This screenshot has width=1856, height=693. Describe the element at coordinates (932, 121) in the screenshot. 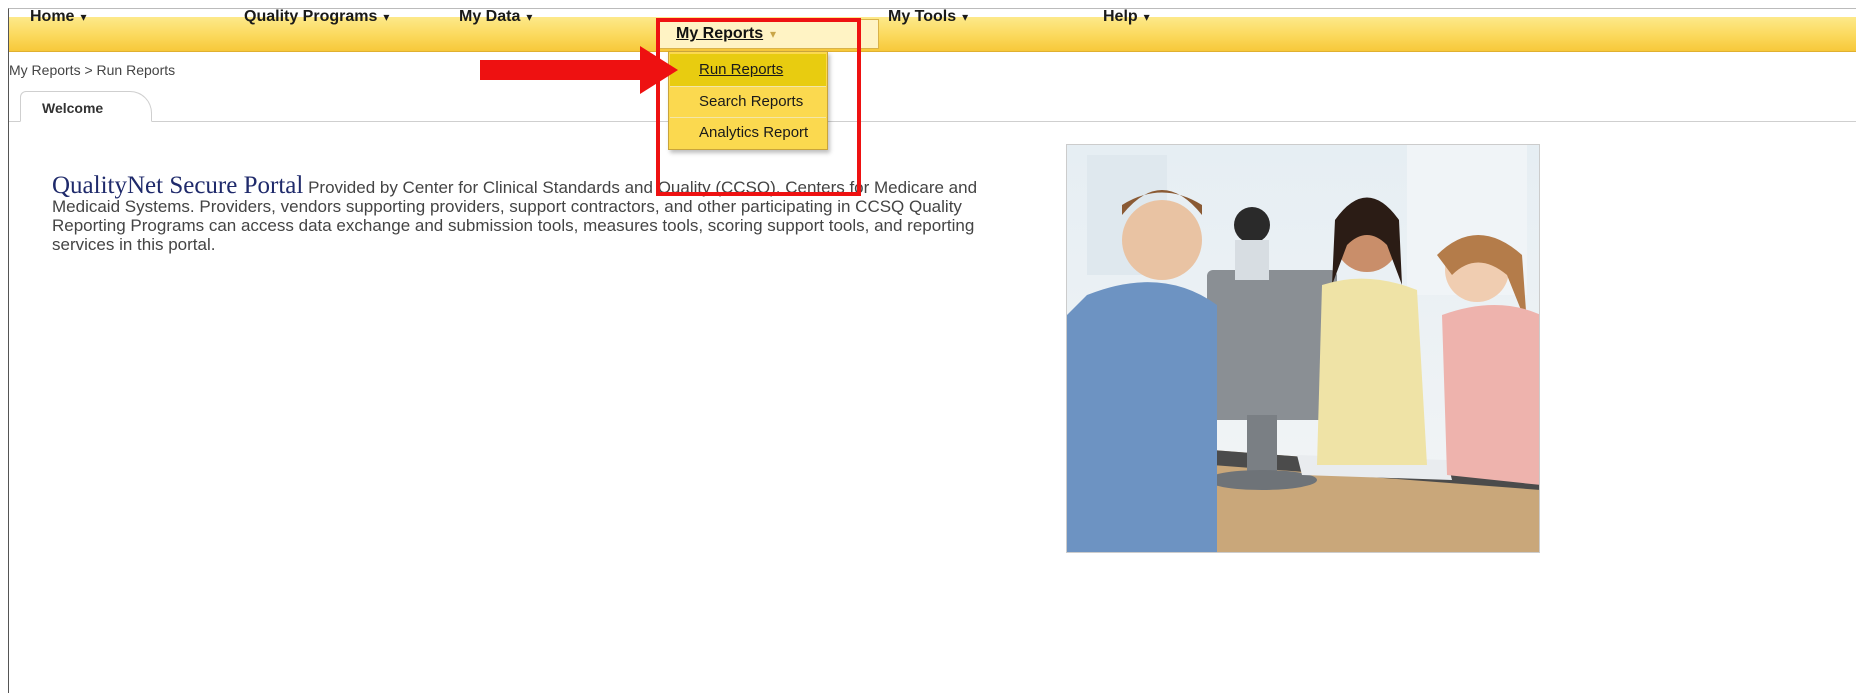

I see `tab-divider` at that location.